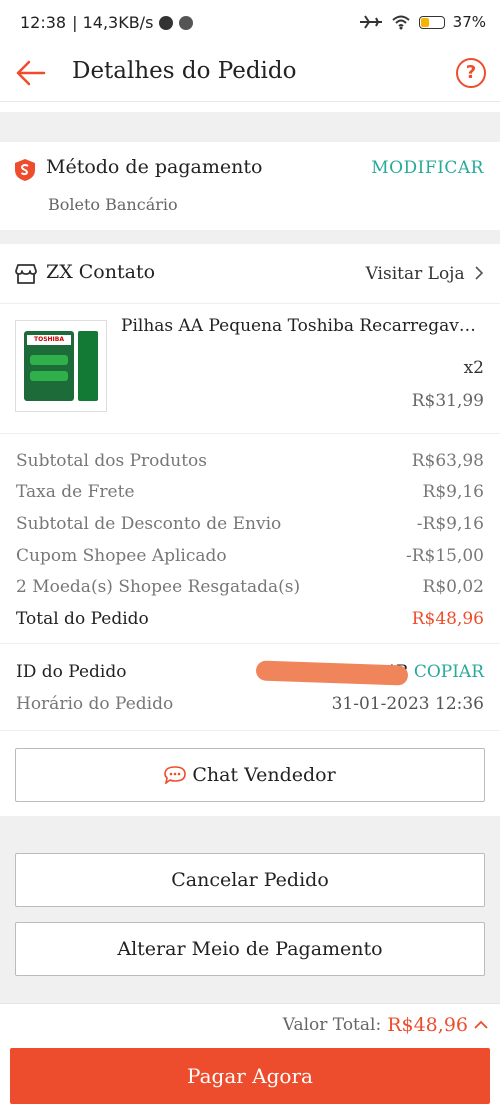 The width and height of the screenshot is (500, 1111). What do you see at coordinates (250, 492) in the screenshot?
I see `summary-row: Taxa de Frete R$9,16` at bounding box center [250, 492].